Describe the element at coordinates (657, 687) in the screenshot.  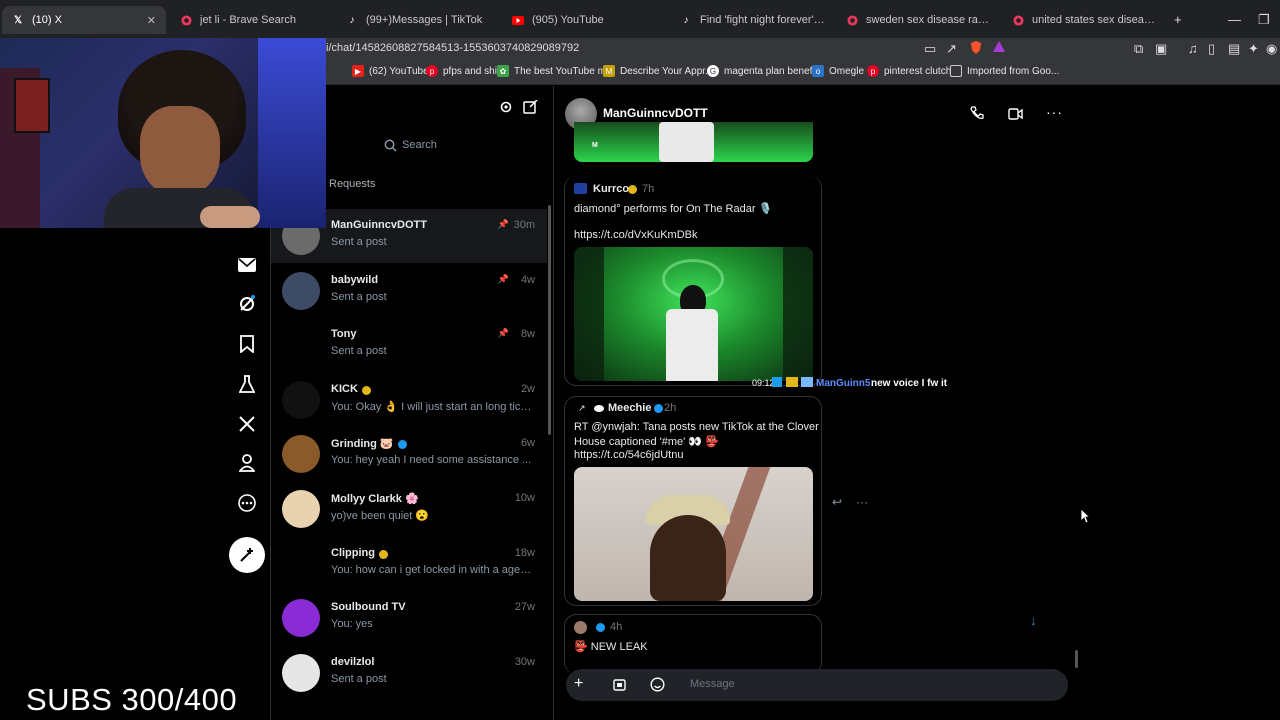
I see `emoji-icon` at that location.